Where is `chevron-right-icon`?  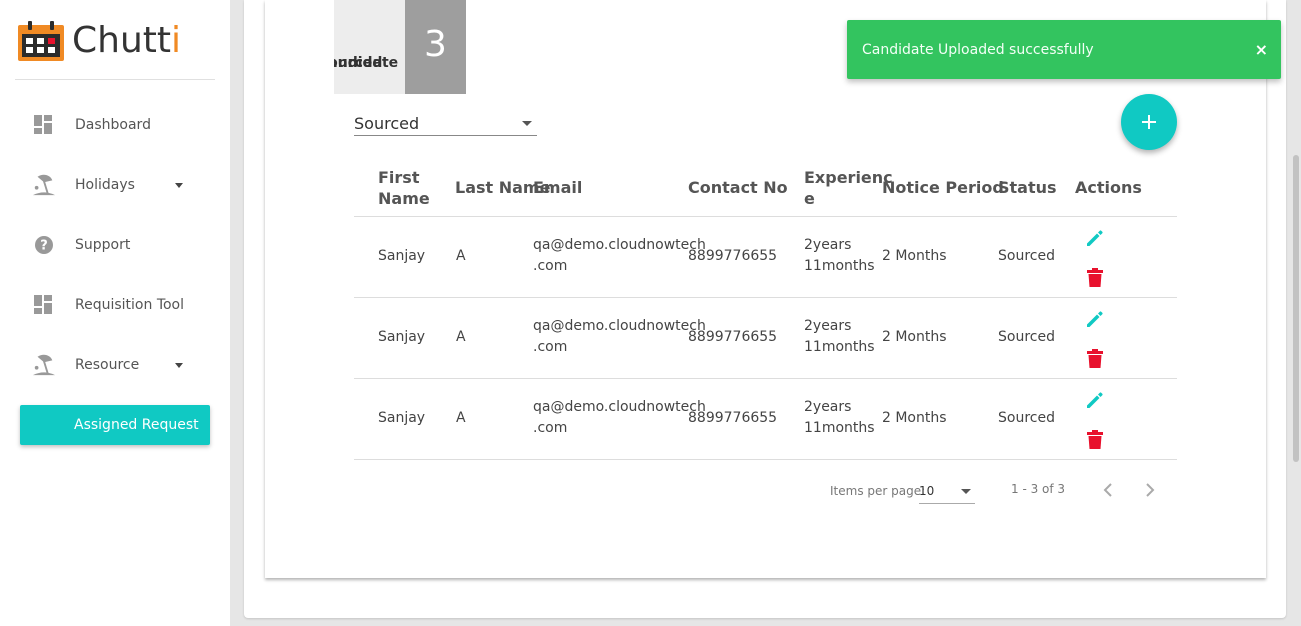
chevron-right-icon is located at coordinates (1150, 490).